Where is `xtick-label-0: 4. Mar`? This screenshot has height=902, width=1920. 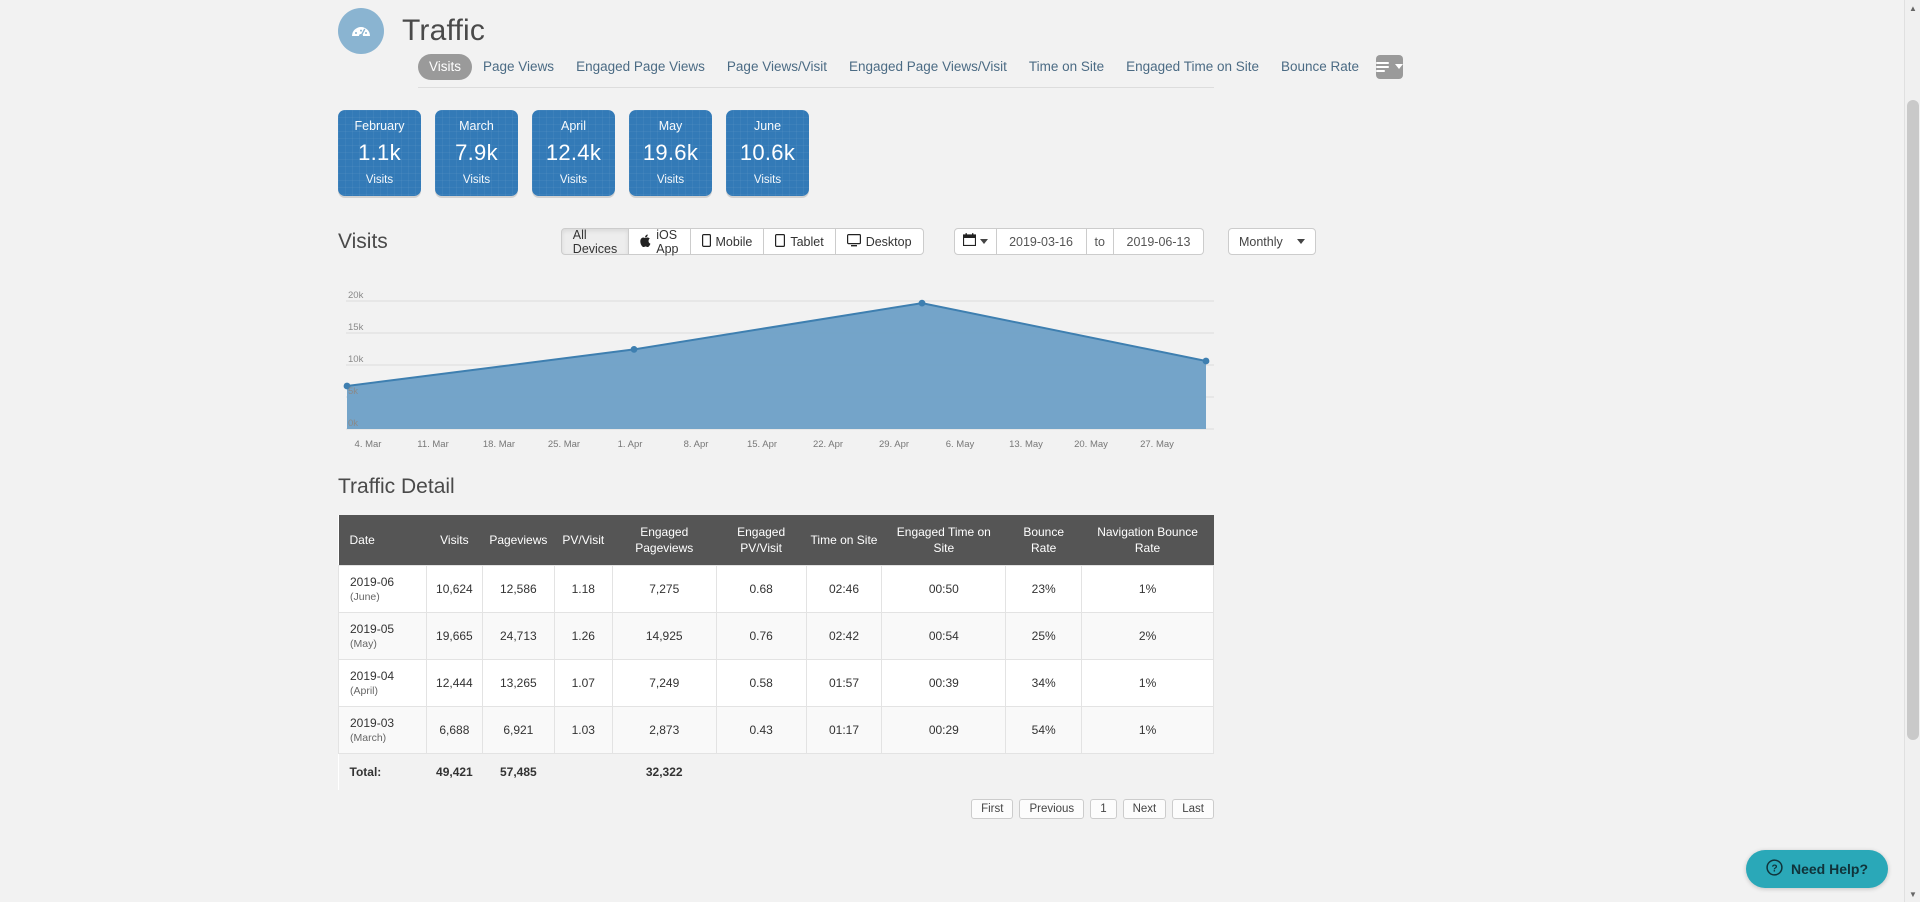 xtick-label-0: 4. Mar is located at coordinates (368, 444).